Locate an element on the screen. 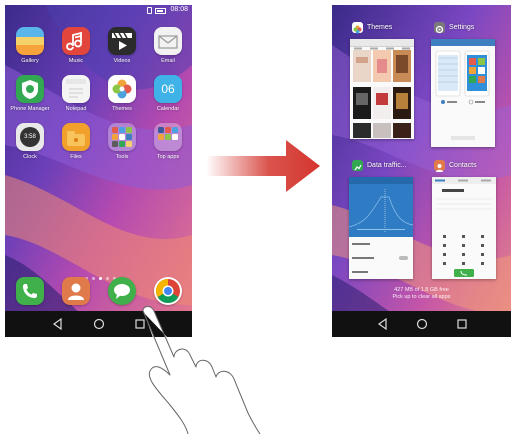  folder-top-apps: Top apps is located at coordinates (168, 141).